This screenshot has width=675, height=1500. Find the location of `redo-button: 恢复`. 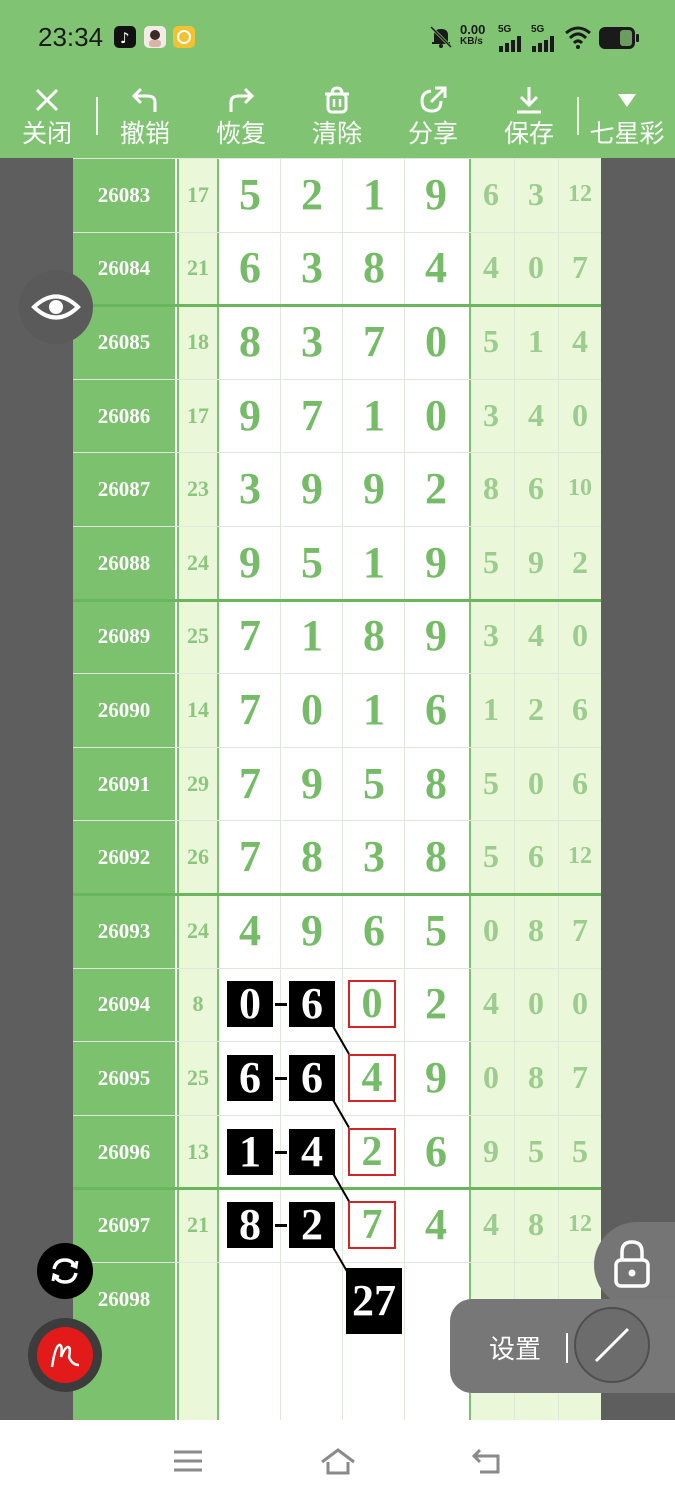

redo-button: 恢复 is located at coordinates (241, 116).